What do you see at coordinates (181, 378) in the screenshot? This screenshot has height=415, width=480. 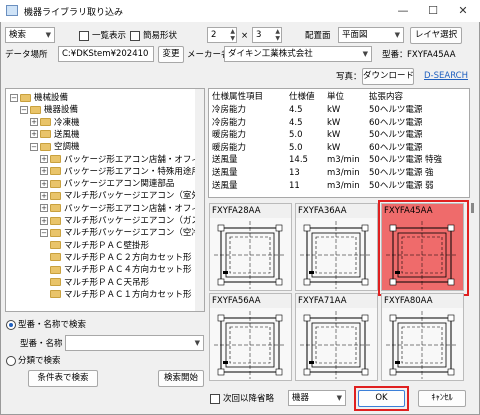 I see `search-start-button: 検索開始` at bounding box center [181, 378].